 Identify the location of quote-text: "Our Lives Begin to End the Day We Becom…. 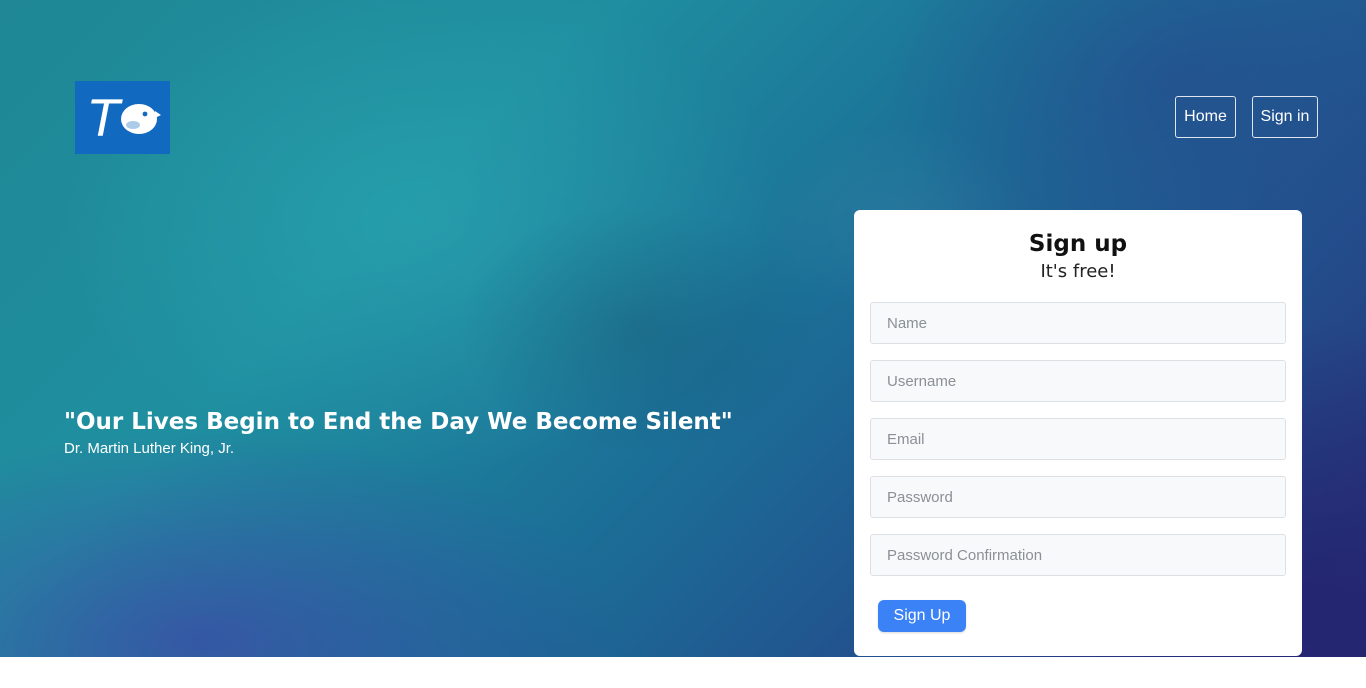
(398, 422).